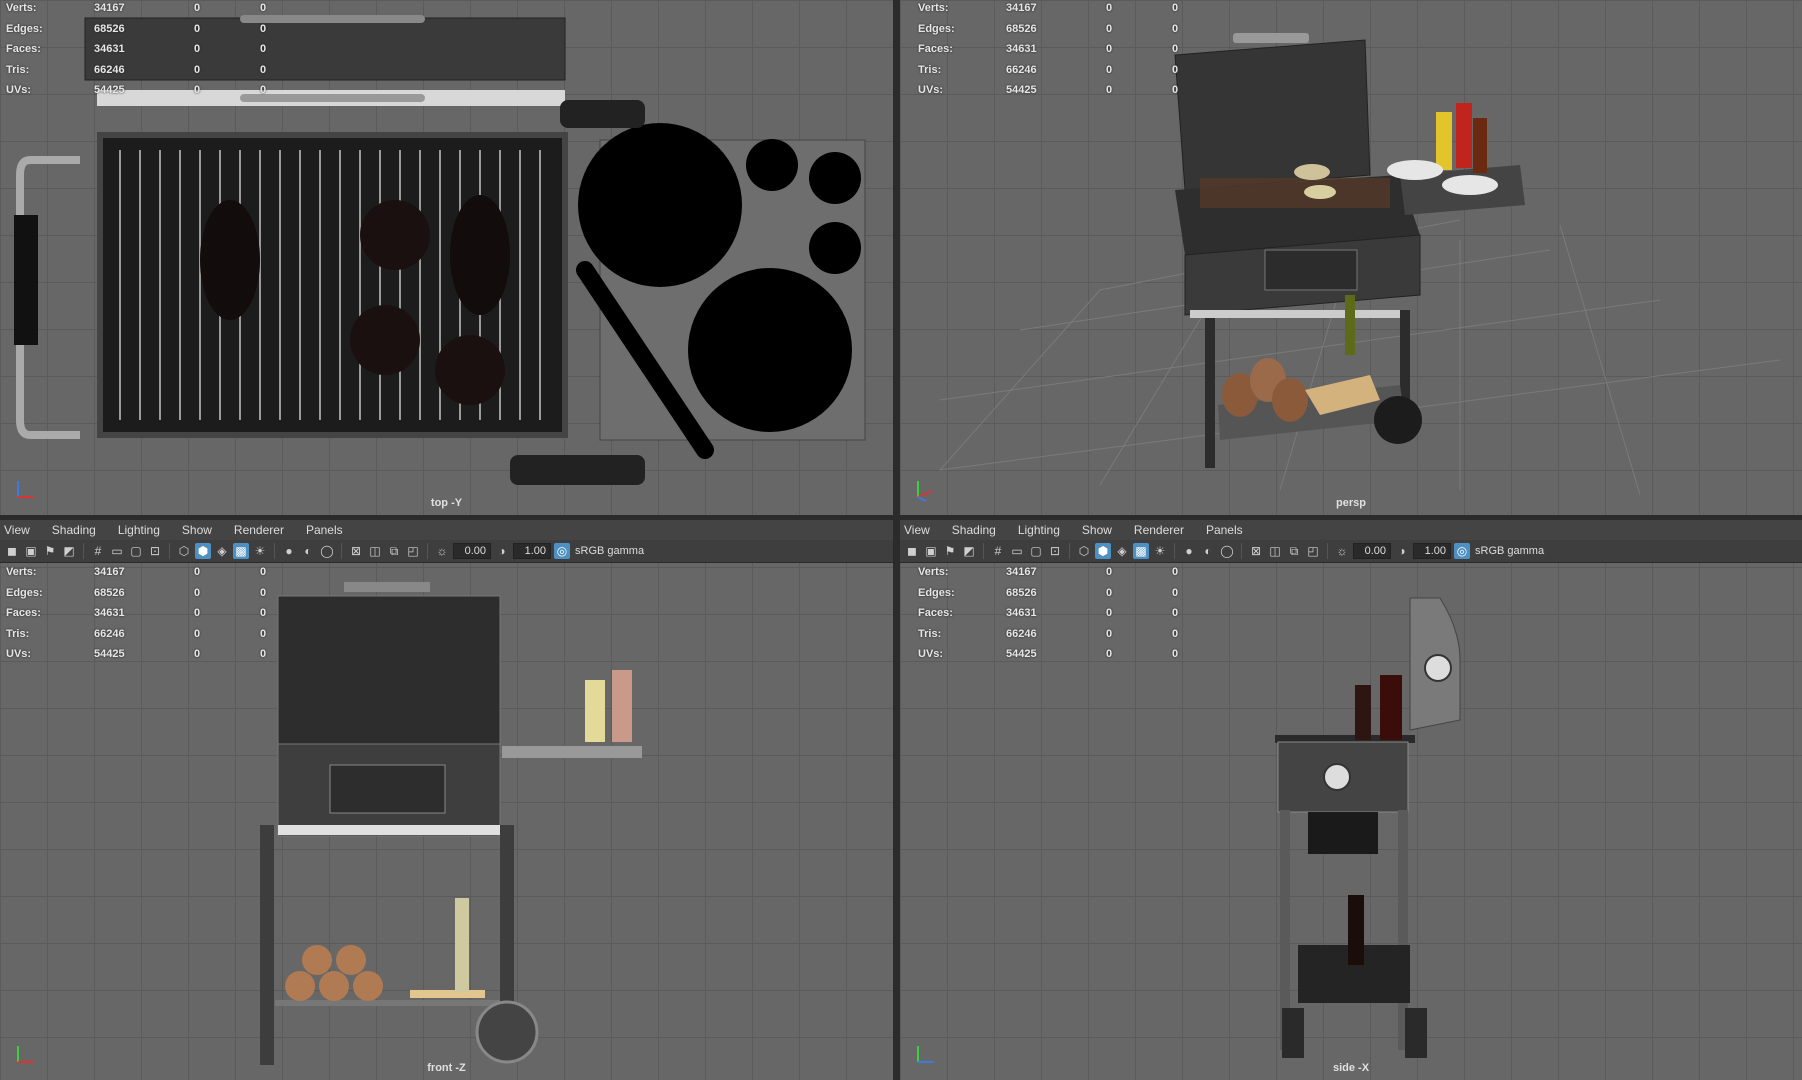 The image size is (1802, 1080). Describe the element at coordinates (896, 540) in the screenshot. I see `viewport-divider-vertical` at that location.